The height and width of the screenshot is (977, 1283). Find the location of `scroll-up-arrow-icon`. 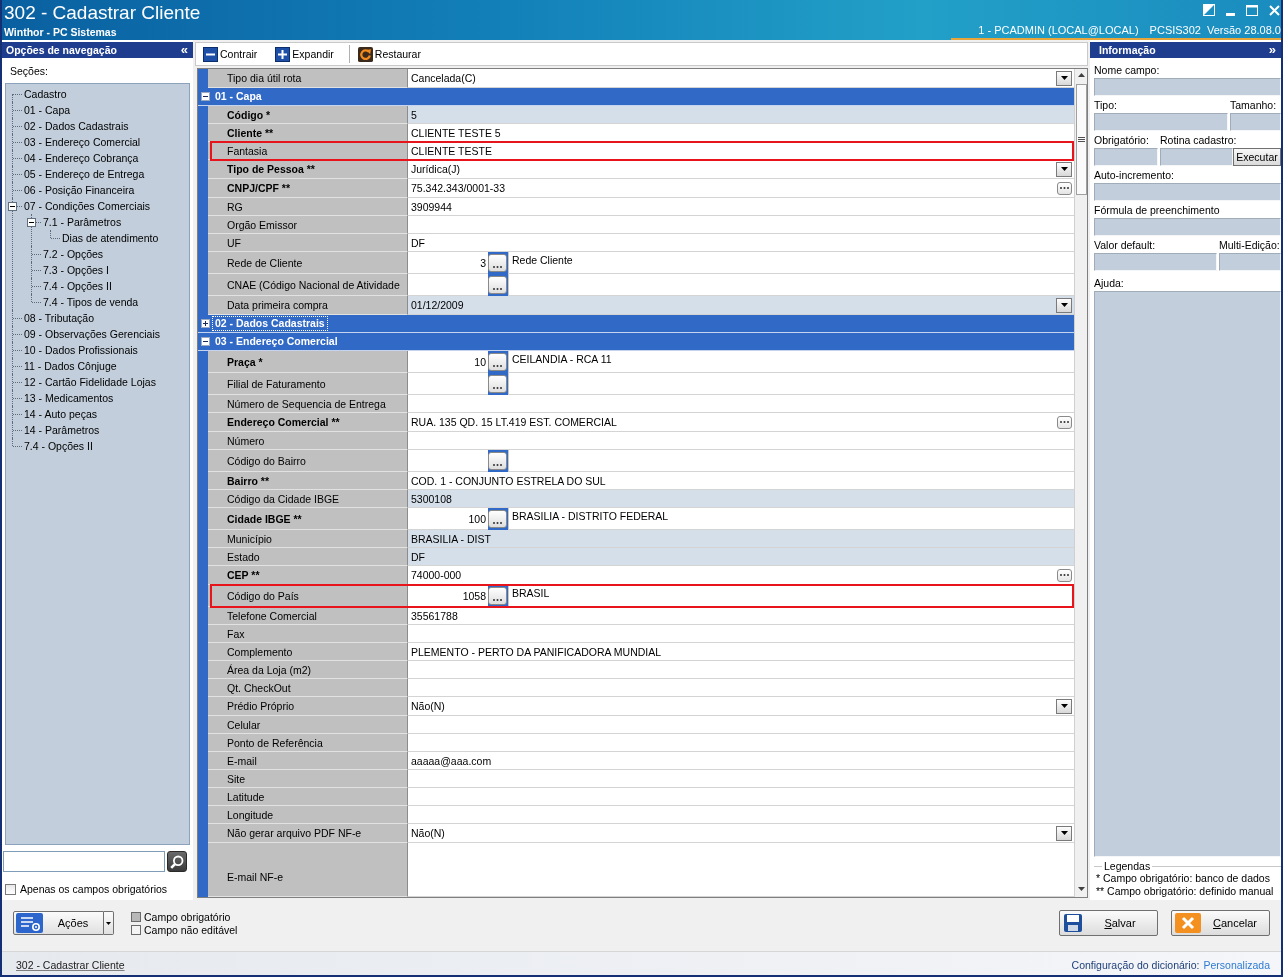

scroll-up-arrow-icon is located at coordinates (1081, 75).